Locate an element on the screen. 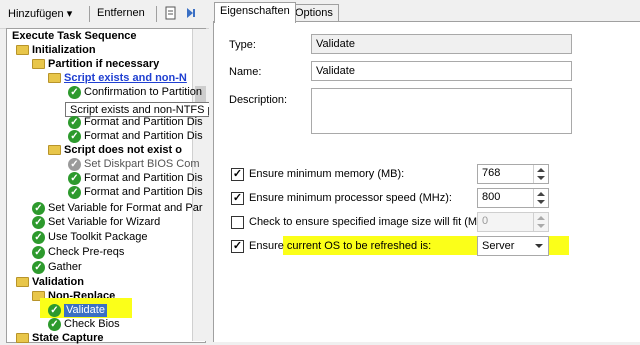  memory-checkbox: ✓ is located at coordinates (237, 174).